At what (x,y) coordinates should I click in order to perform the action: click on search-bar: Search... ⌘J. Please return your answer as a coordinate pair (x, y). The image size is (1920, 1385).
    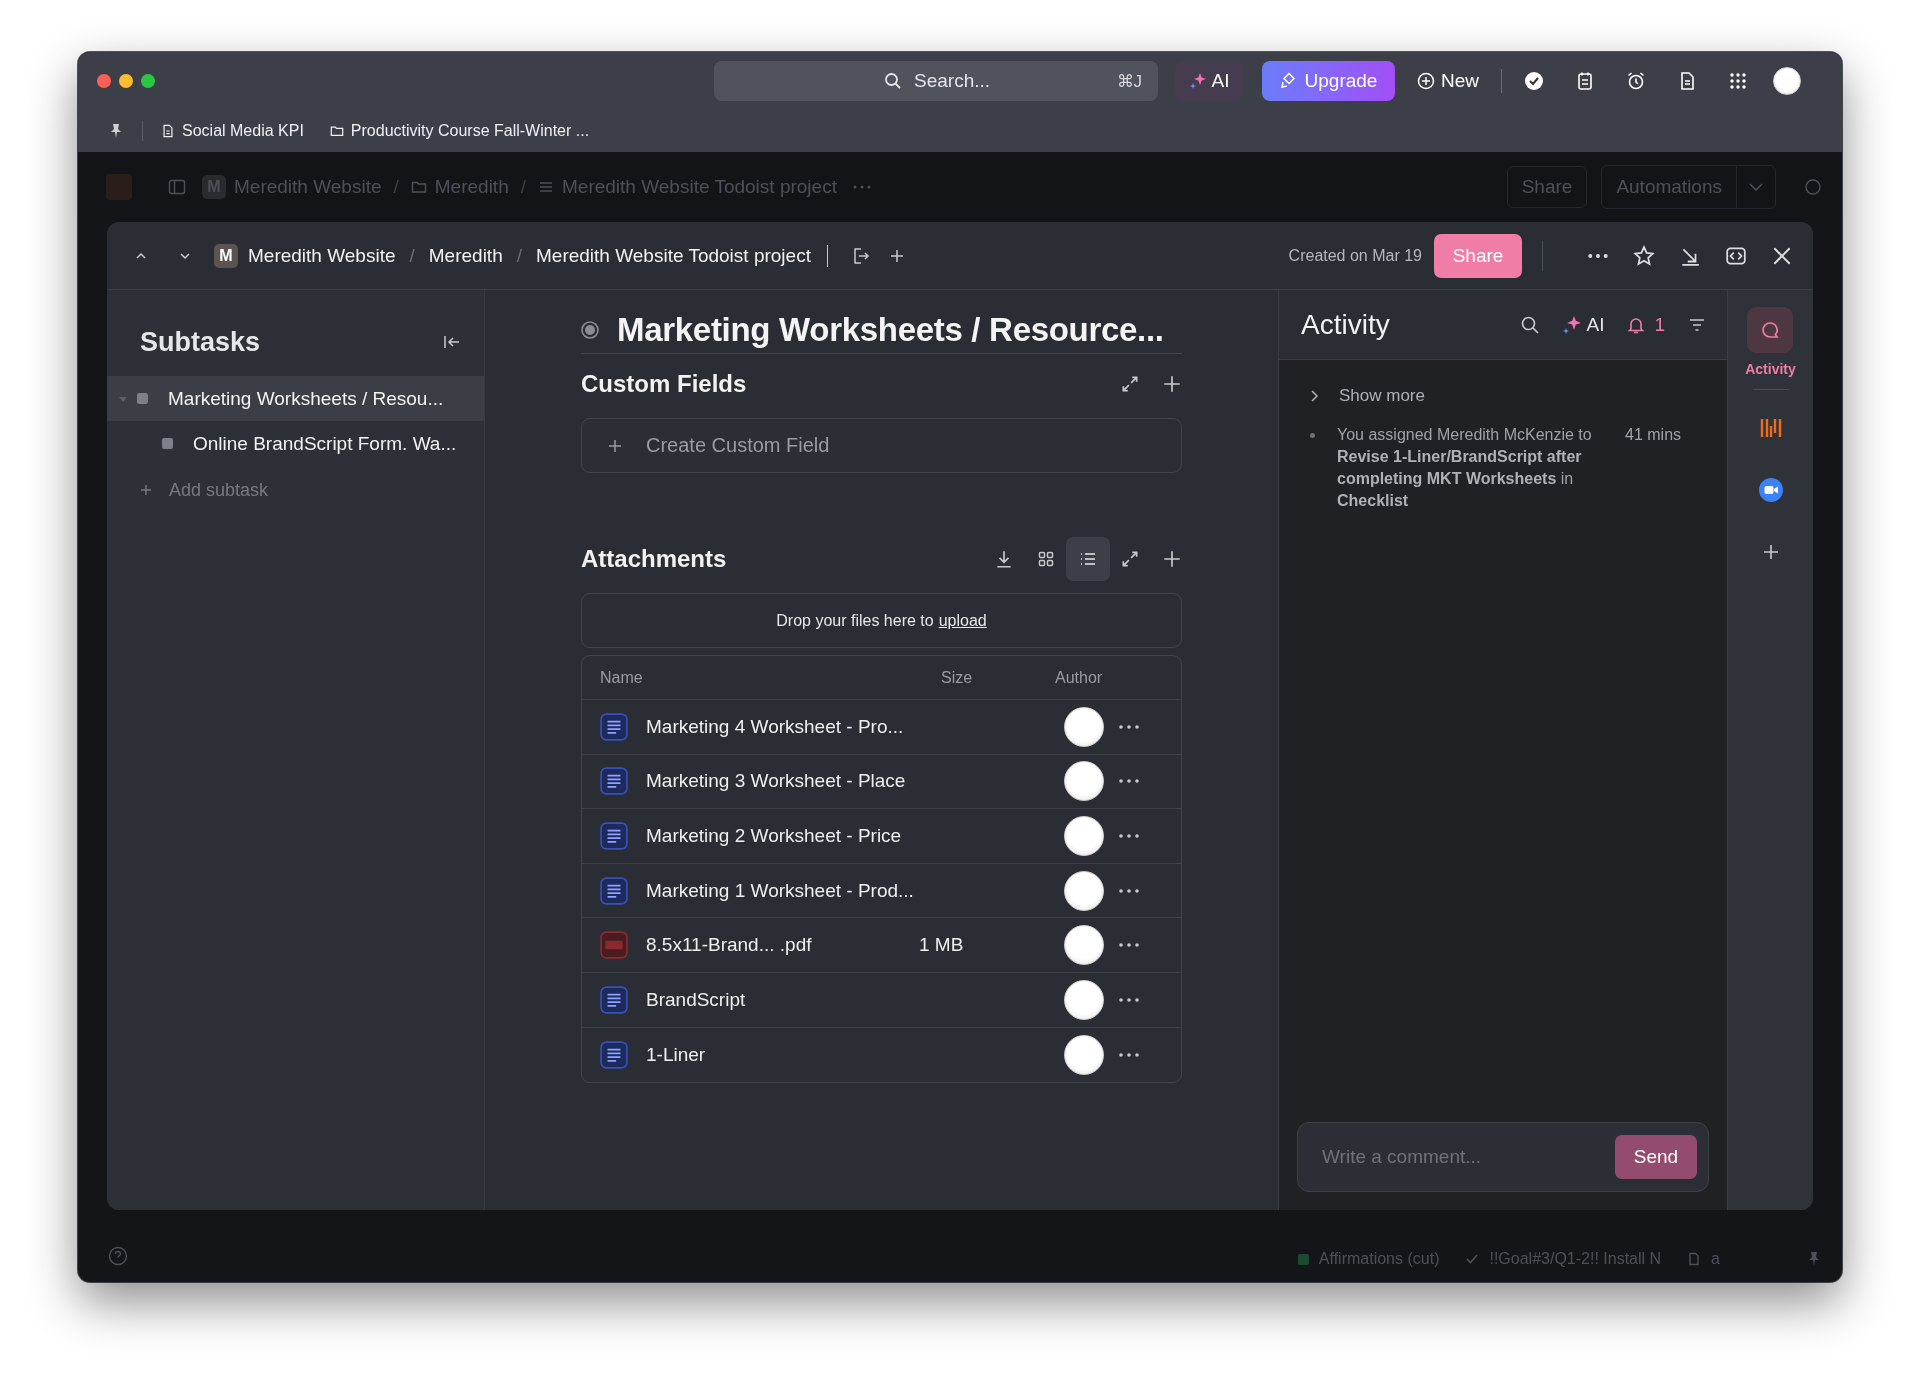
    Looking at the image, I should click on (936, 81).